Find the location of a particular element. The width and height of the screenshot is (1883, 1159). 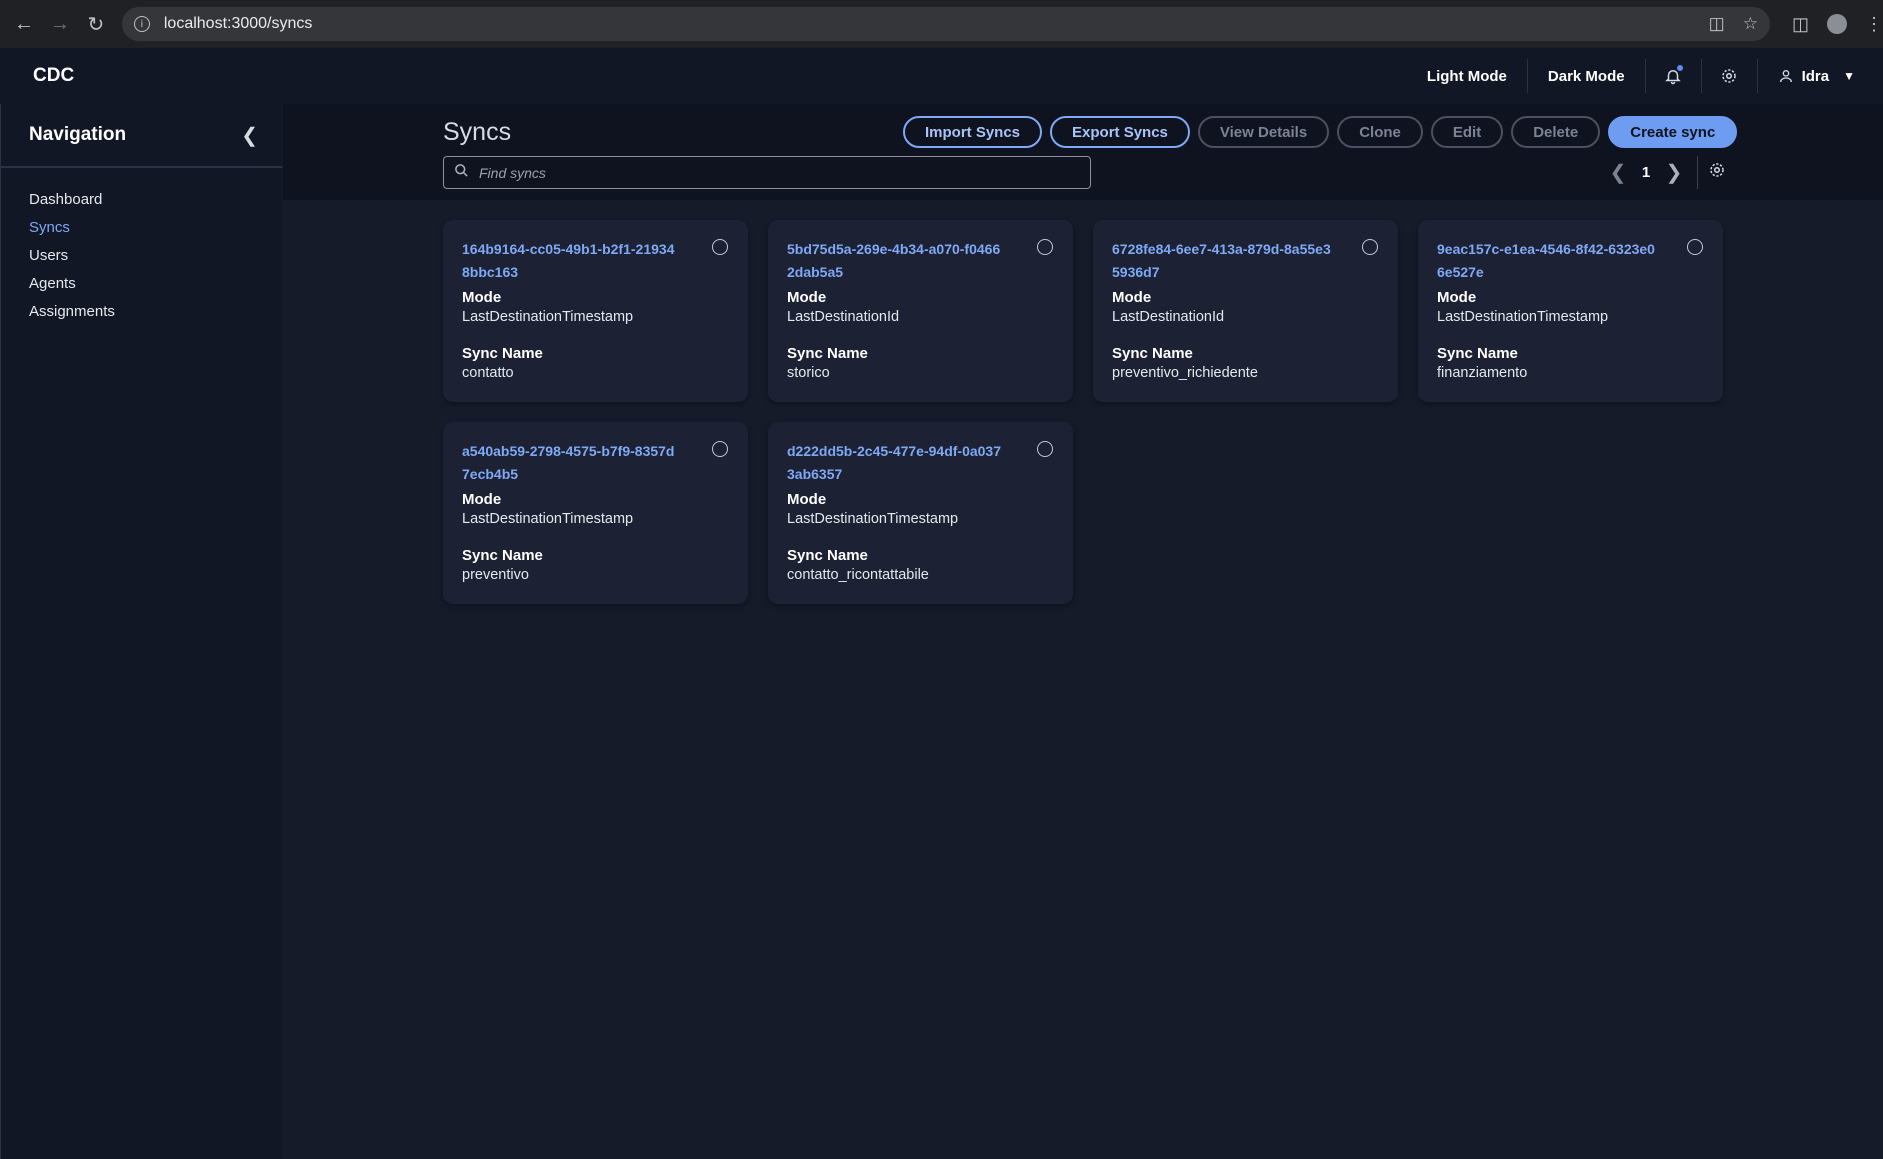

url-text: localhost:3000/syncs is located at coordinates (238, 24).